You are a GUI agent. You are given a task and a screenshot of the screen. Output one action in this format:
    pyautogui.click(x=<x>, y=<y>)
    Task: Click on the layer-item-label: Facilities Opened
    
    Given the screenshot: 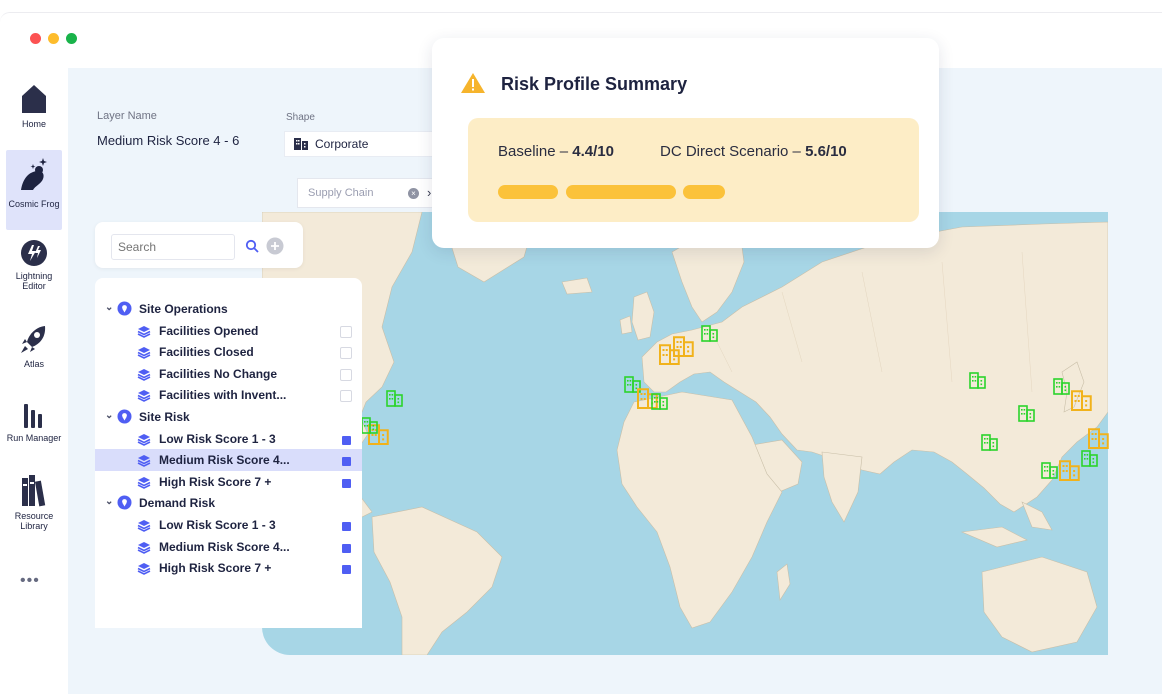 What is the action you would take?
    pyautogui.click(x=209, y=330)
    